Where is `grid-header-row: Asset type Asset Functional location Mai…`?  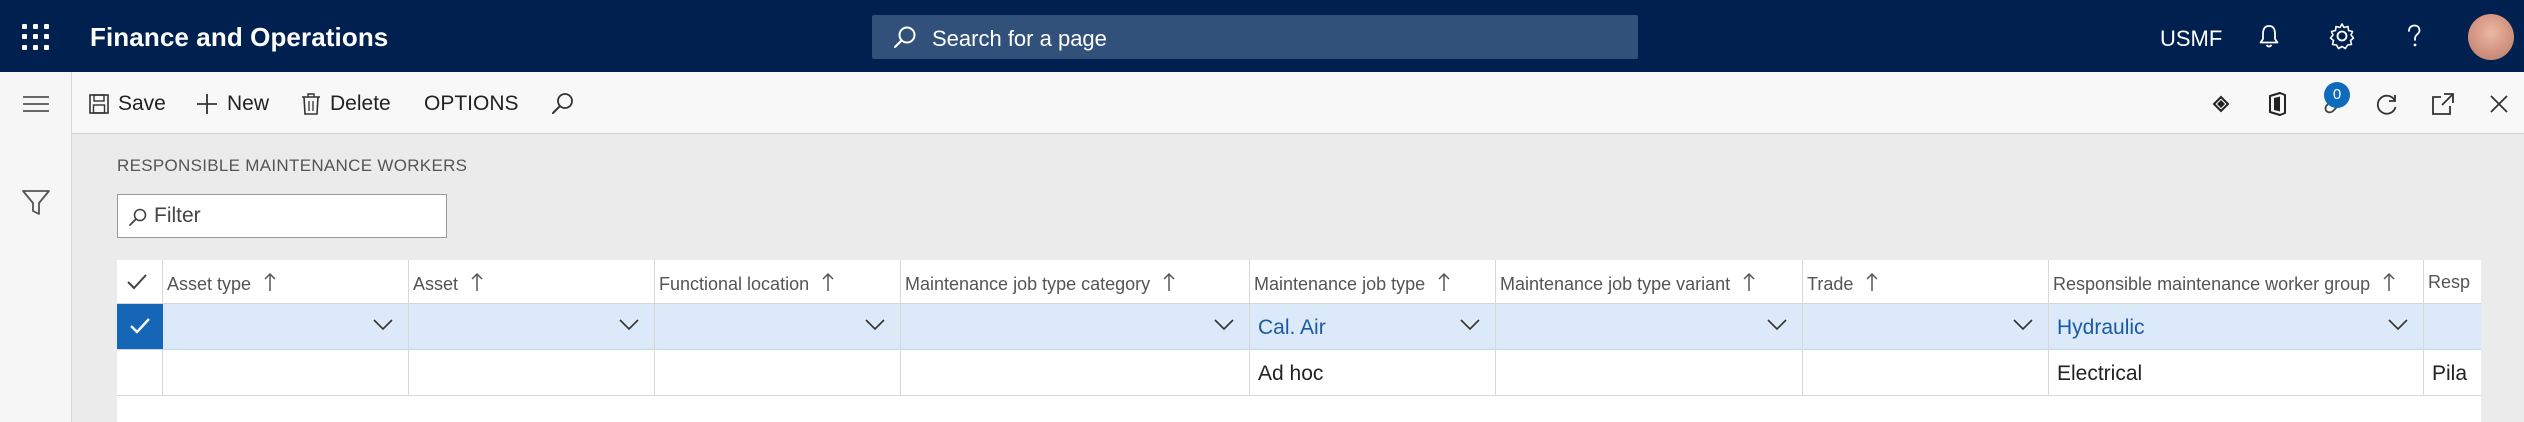
grid-header-row: Asset type Asset Functional location Mai… is located at coordinates (1299, 282).